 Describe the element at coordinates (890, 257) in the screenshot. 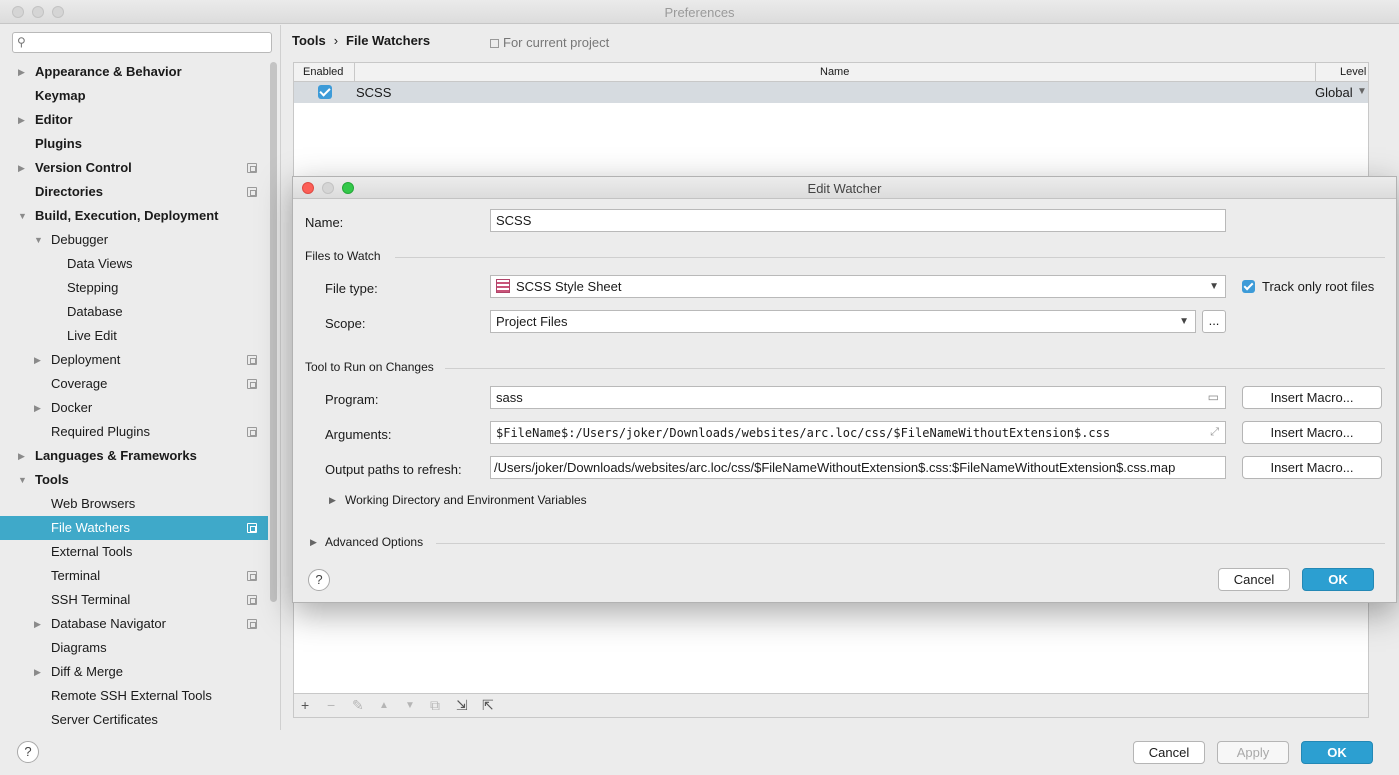

I see `section-divider` at that location.